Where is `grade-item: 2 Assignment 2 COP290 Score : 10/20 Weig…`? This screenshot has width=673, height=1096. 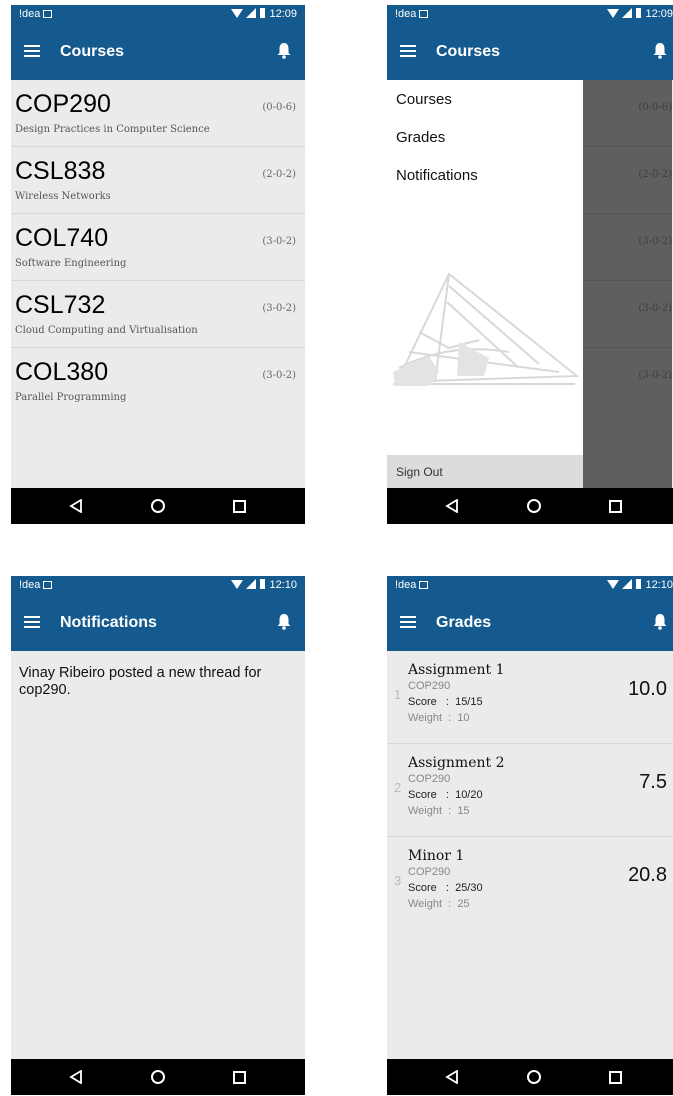
grade-item: 2 Assignment 2 COP290 Score : 10/20 Weig… is located at coordinates (530, 790).